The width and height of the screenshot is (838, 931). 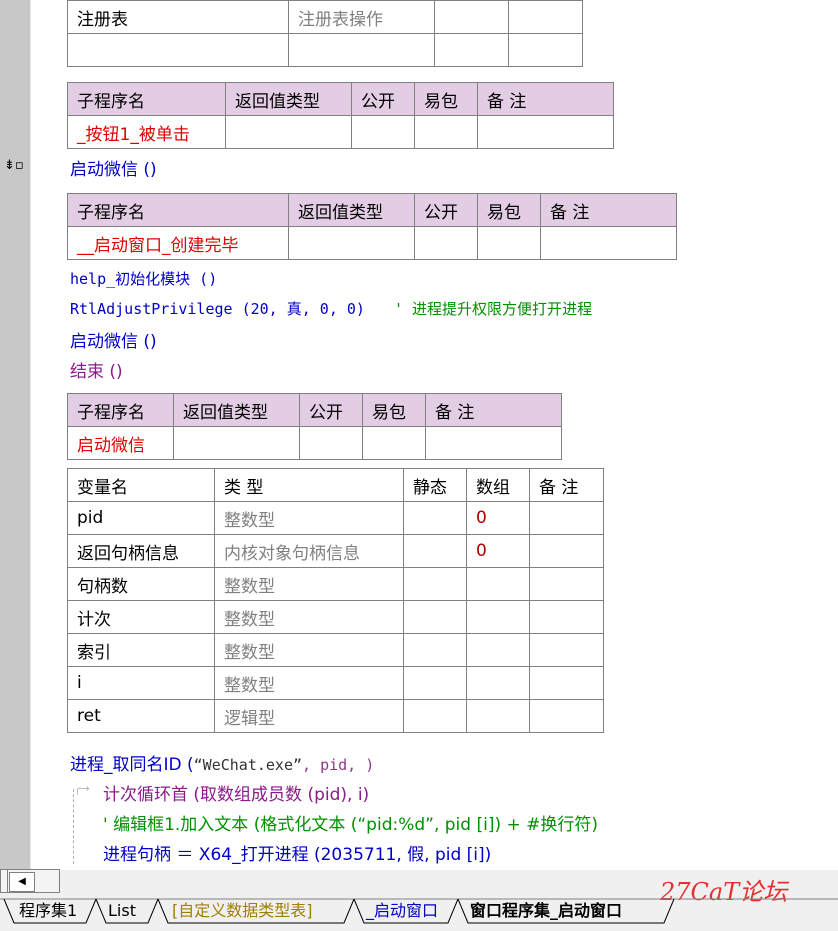 What do you see at coordinates (132, 765) in the screenshot?
I see `code-call: 进程_取同名ID (` at bounding box center [132, 765].